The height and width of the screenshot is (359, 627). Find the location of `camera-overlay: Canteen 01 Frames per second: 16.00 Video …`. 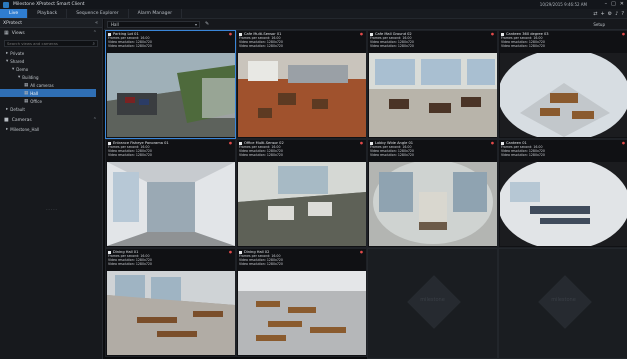

camera-overlay: Canteen 01 Frames per second: 16.00 Video … is located at coordinates (563, 151).